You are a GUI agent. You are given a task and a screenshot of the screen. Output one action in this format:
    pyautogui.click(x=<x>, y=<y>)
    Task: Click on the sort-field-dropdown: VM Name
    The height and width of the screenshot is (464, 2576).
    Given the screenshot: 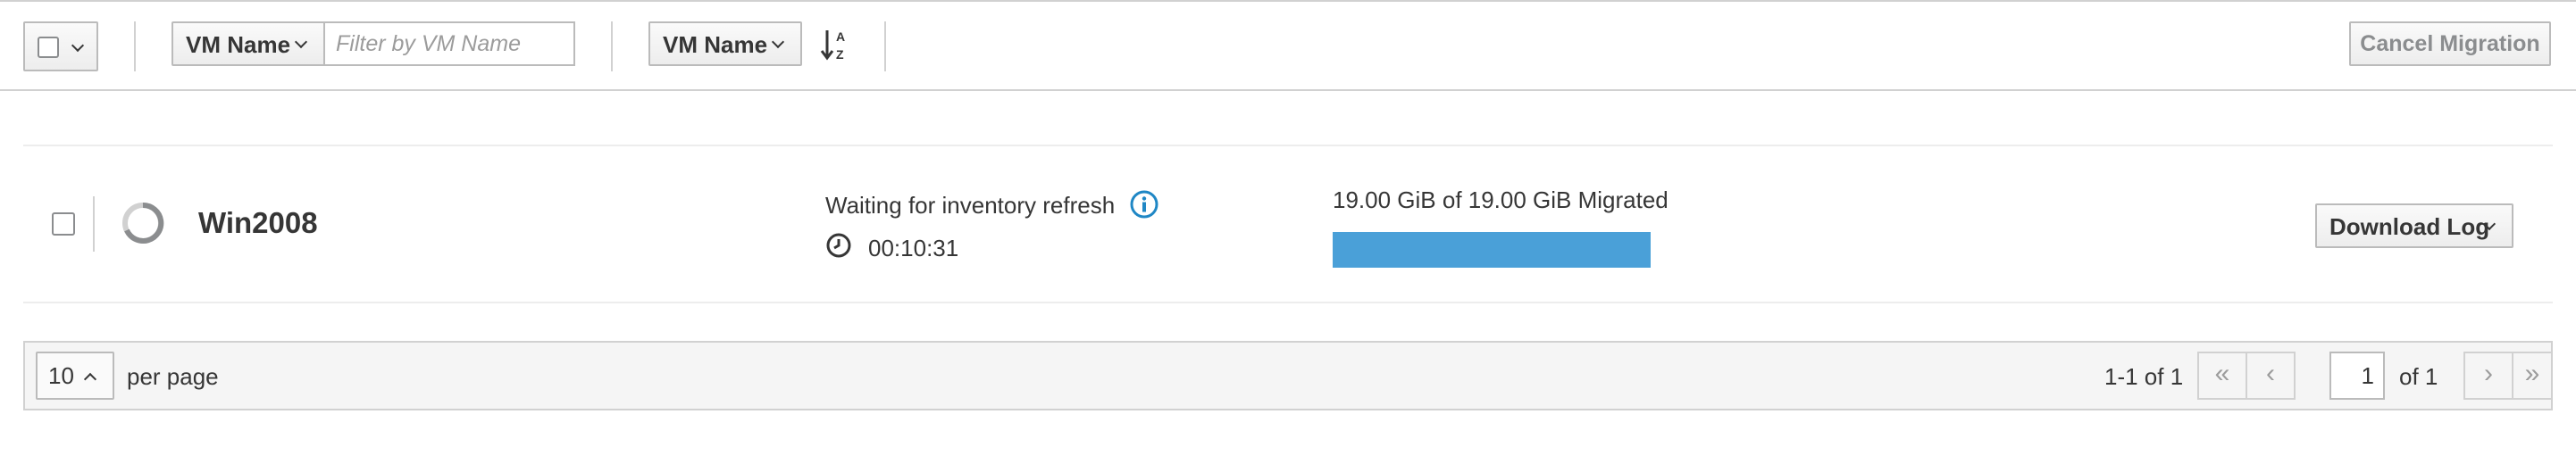 What is the action you would take?
    pyautogui.click(x=725, y=43)
    